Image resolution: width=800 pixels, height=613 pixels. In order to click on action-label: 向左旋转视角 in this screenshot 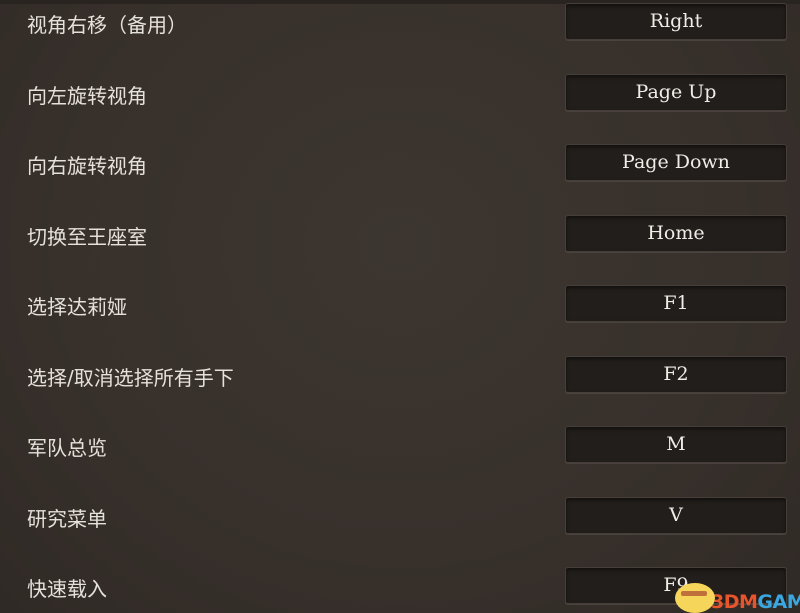, I will do `click(87, 96)`.